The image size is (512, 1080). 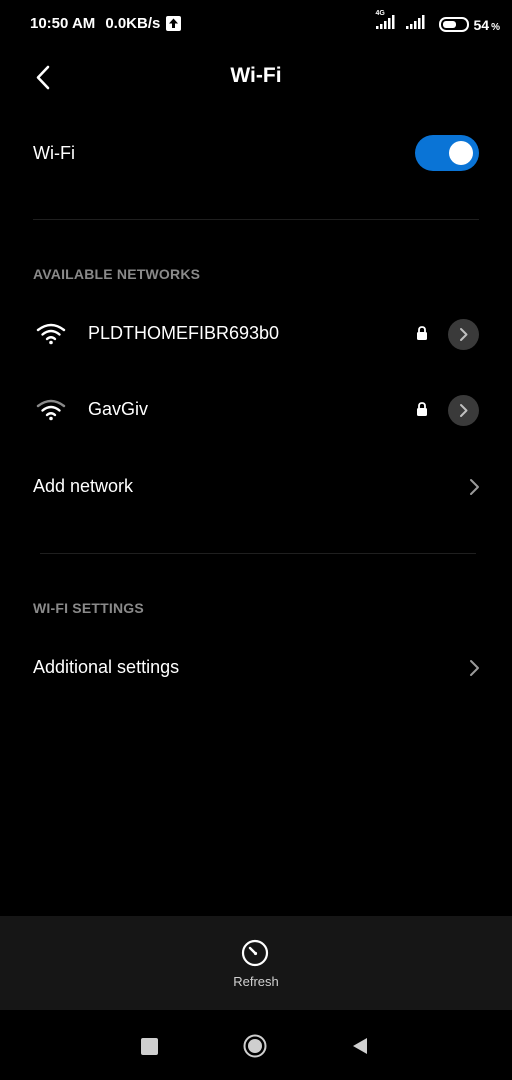 What do you see at coordinates (106, 667) in the screenshot?
I see `additional-settings-label: Additional settings` at bounding box center [106, 667].